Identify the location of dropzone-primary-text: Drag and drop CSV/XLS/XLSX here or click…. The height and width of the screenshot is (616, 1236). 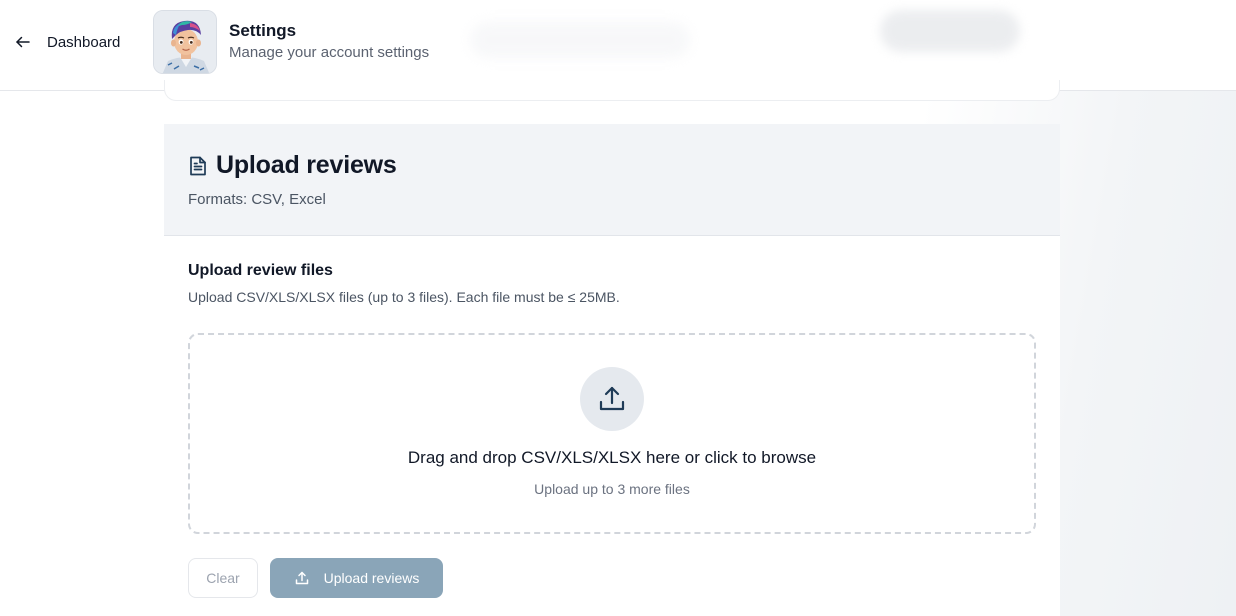
(612, 457).